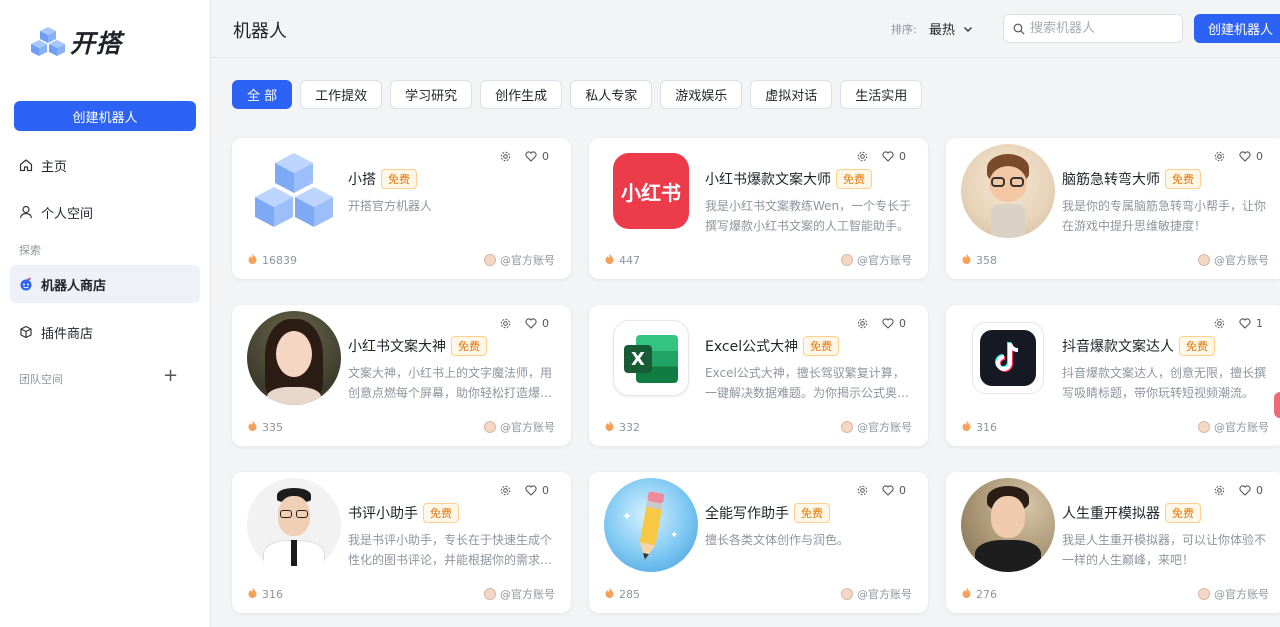 The image size is (1280, 627). What do you see at coordinates (791, 94) in the screenshot?
I see `tab-virtual-chat: 虚拟对话` at bounding box center [791, 94].